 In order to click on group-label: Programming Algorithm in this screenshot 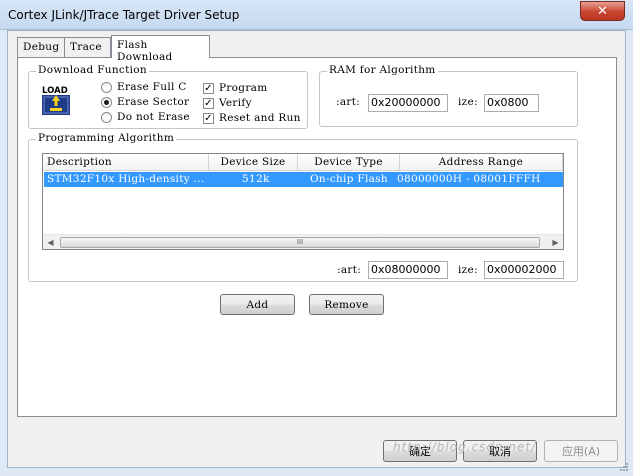, I will do `click(106, 138)`.